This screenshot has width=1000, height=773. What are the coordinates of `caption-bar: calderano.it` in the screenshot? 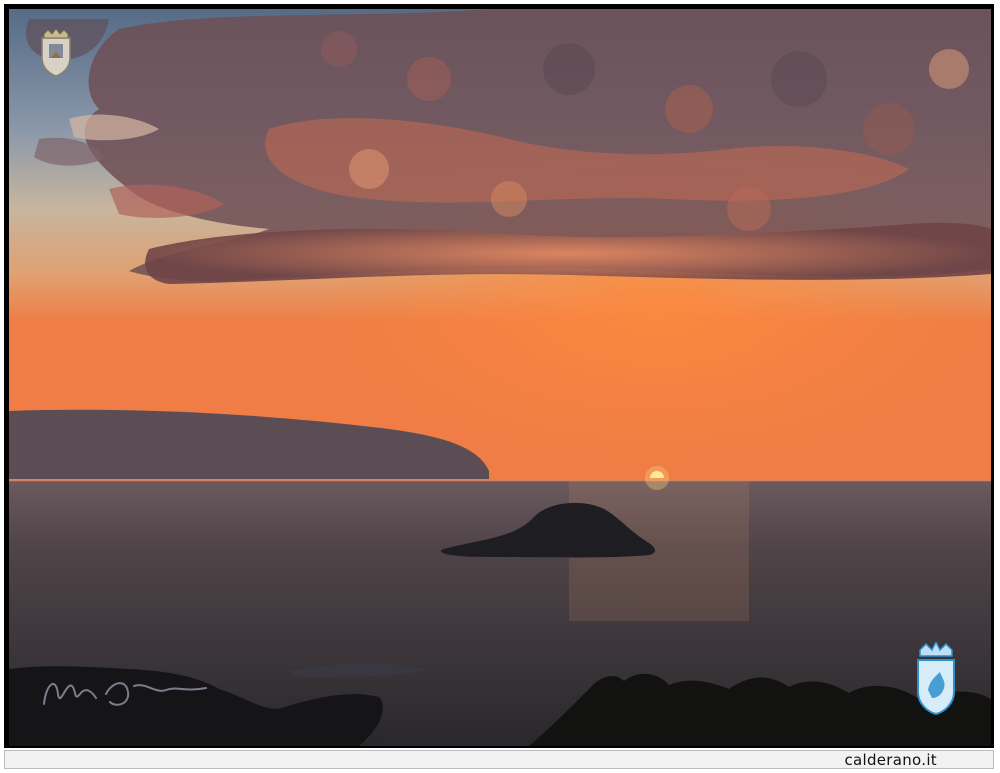 It's located at (499, 759).